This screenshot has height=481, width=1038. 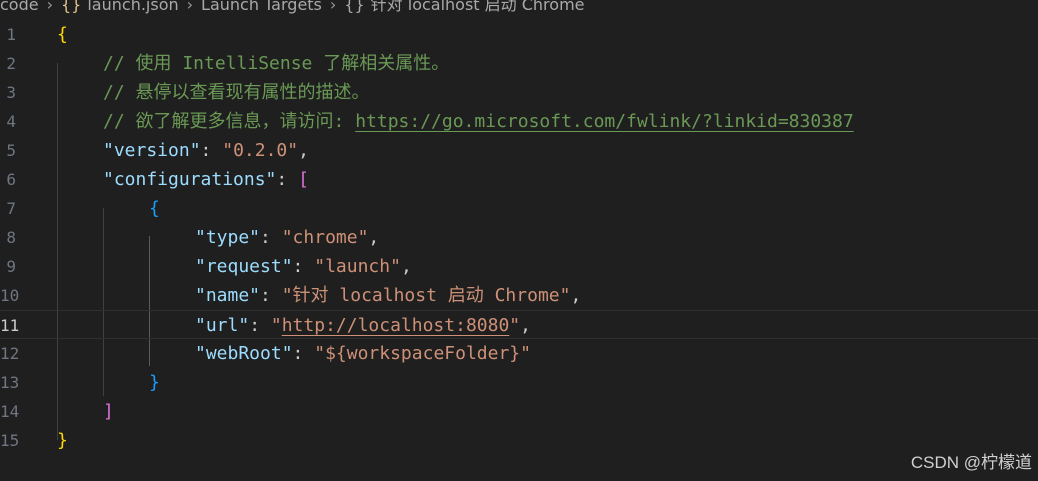 I want to click on bracket-open: [, so click(x=303, y=179).